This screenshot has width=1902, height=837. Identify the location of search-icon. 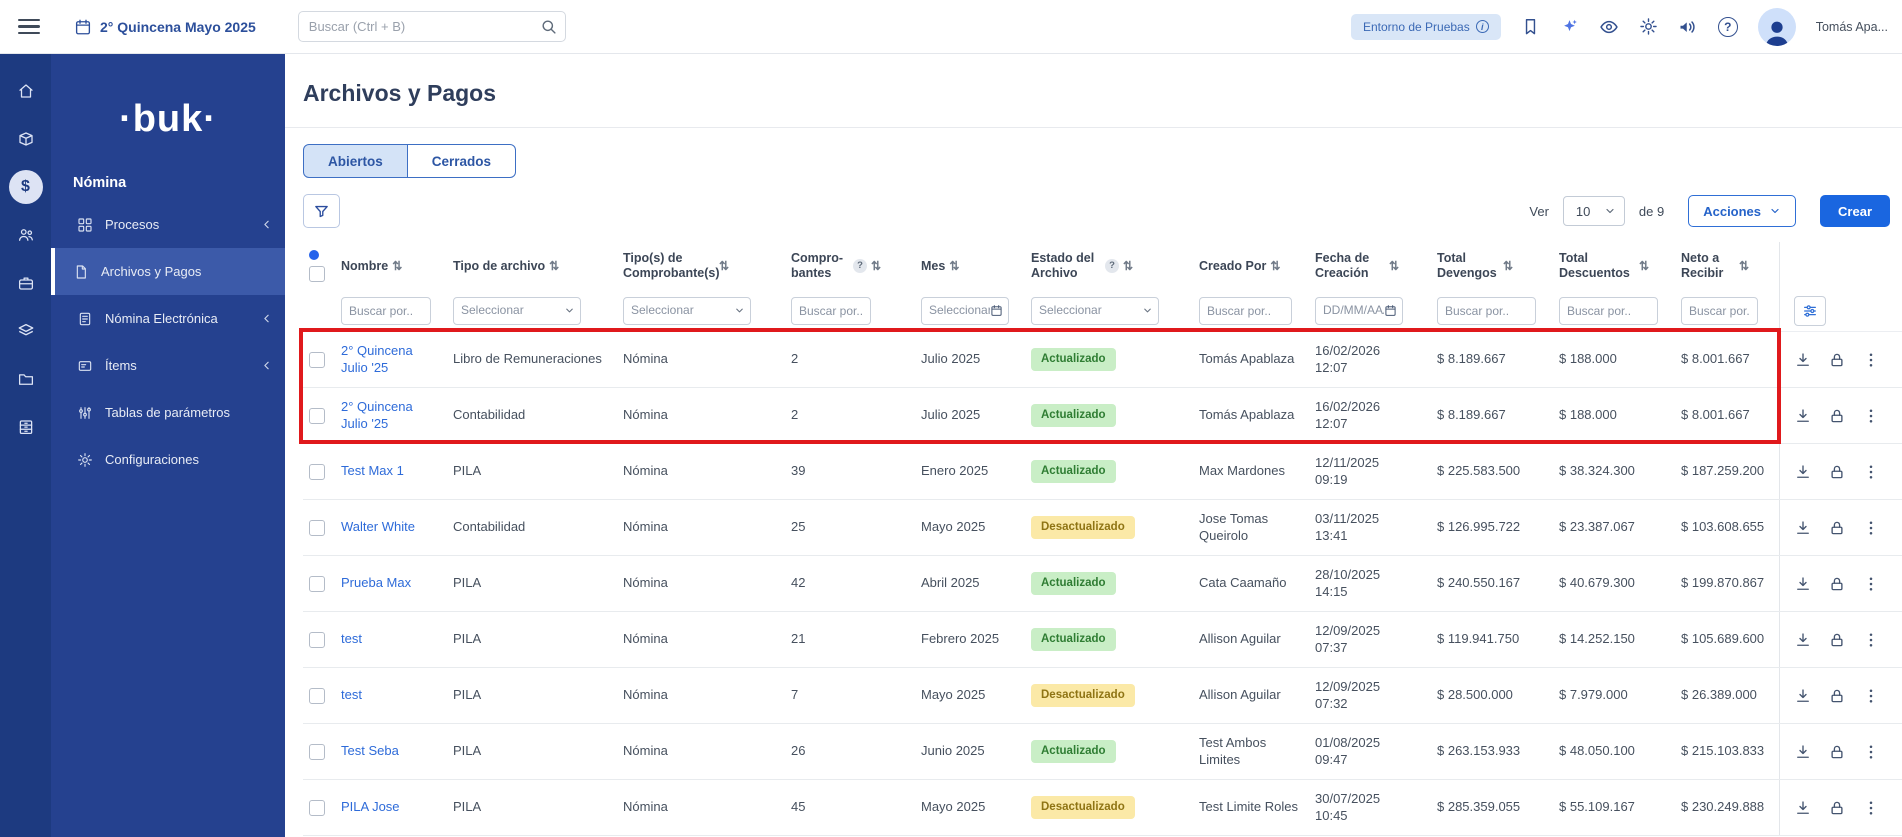
(548, 26).